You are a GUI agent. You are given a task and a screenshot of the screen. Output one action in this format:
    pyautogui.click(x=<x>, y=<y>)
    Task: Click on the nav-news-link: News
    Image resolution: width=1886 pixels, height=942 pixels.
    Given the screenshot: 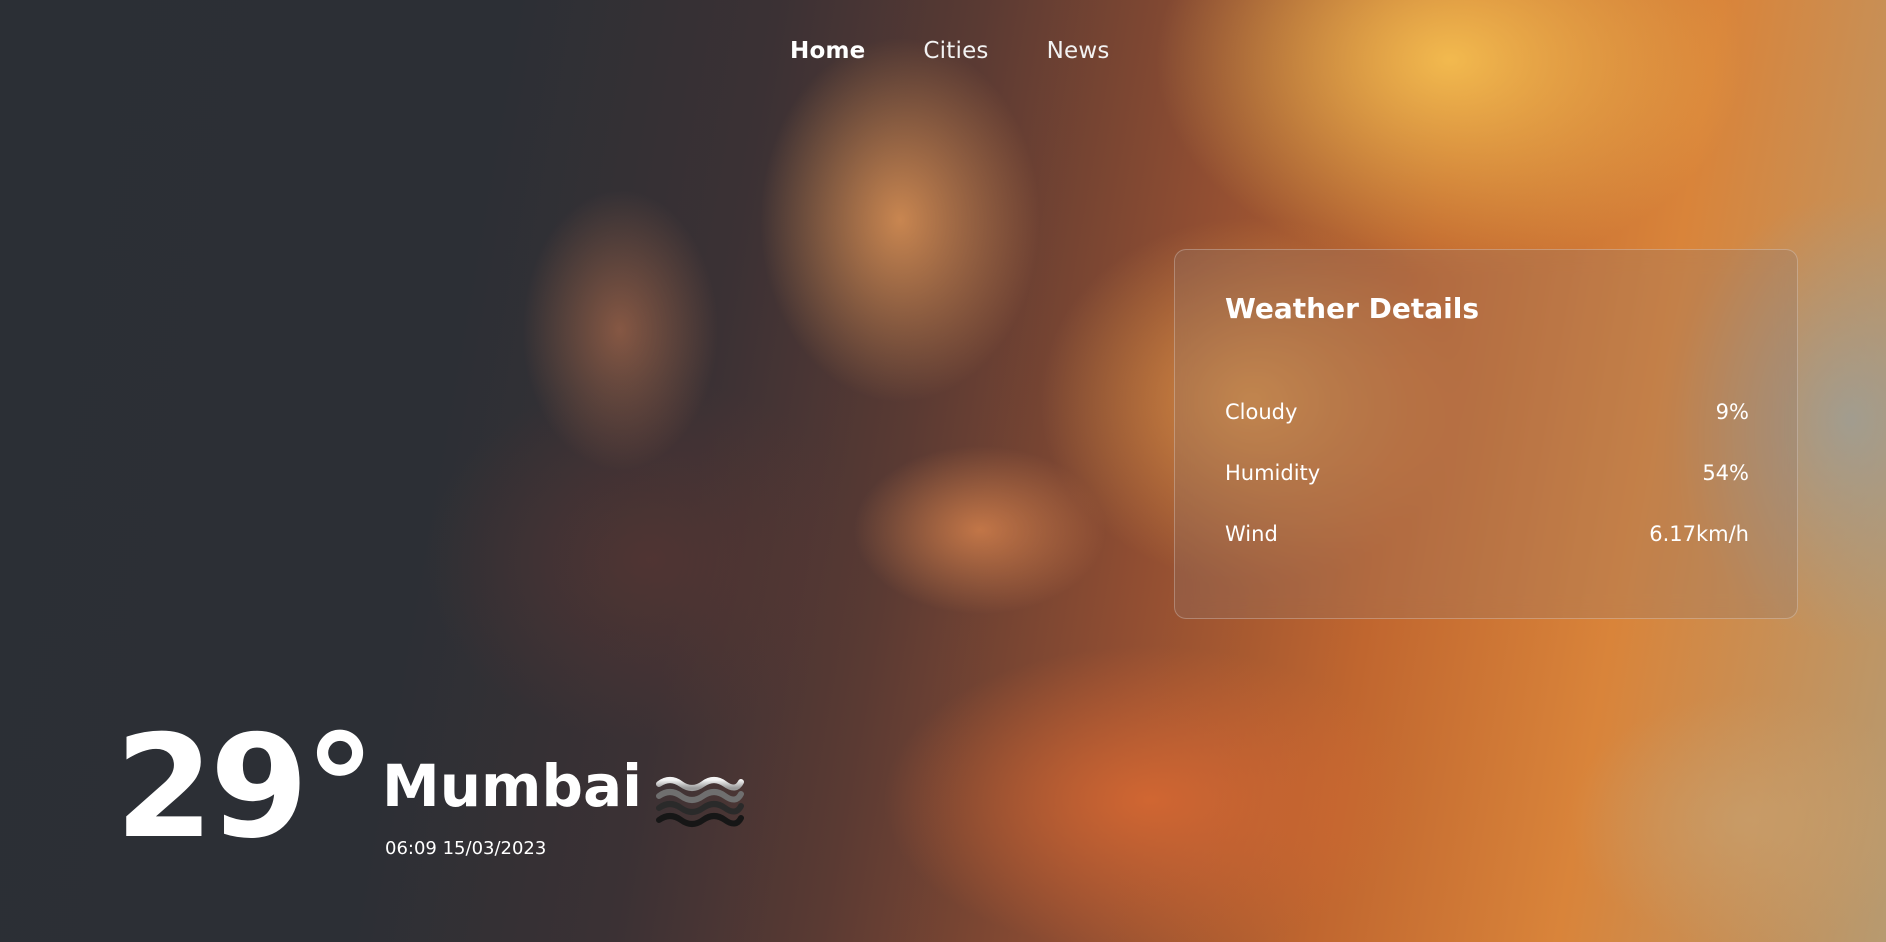 What is the action you would take?
    pyautogui.click(x=1078, y=51)
    